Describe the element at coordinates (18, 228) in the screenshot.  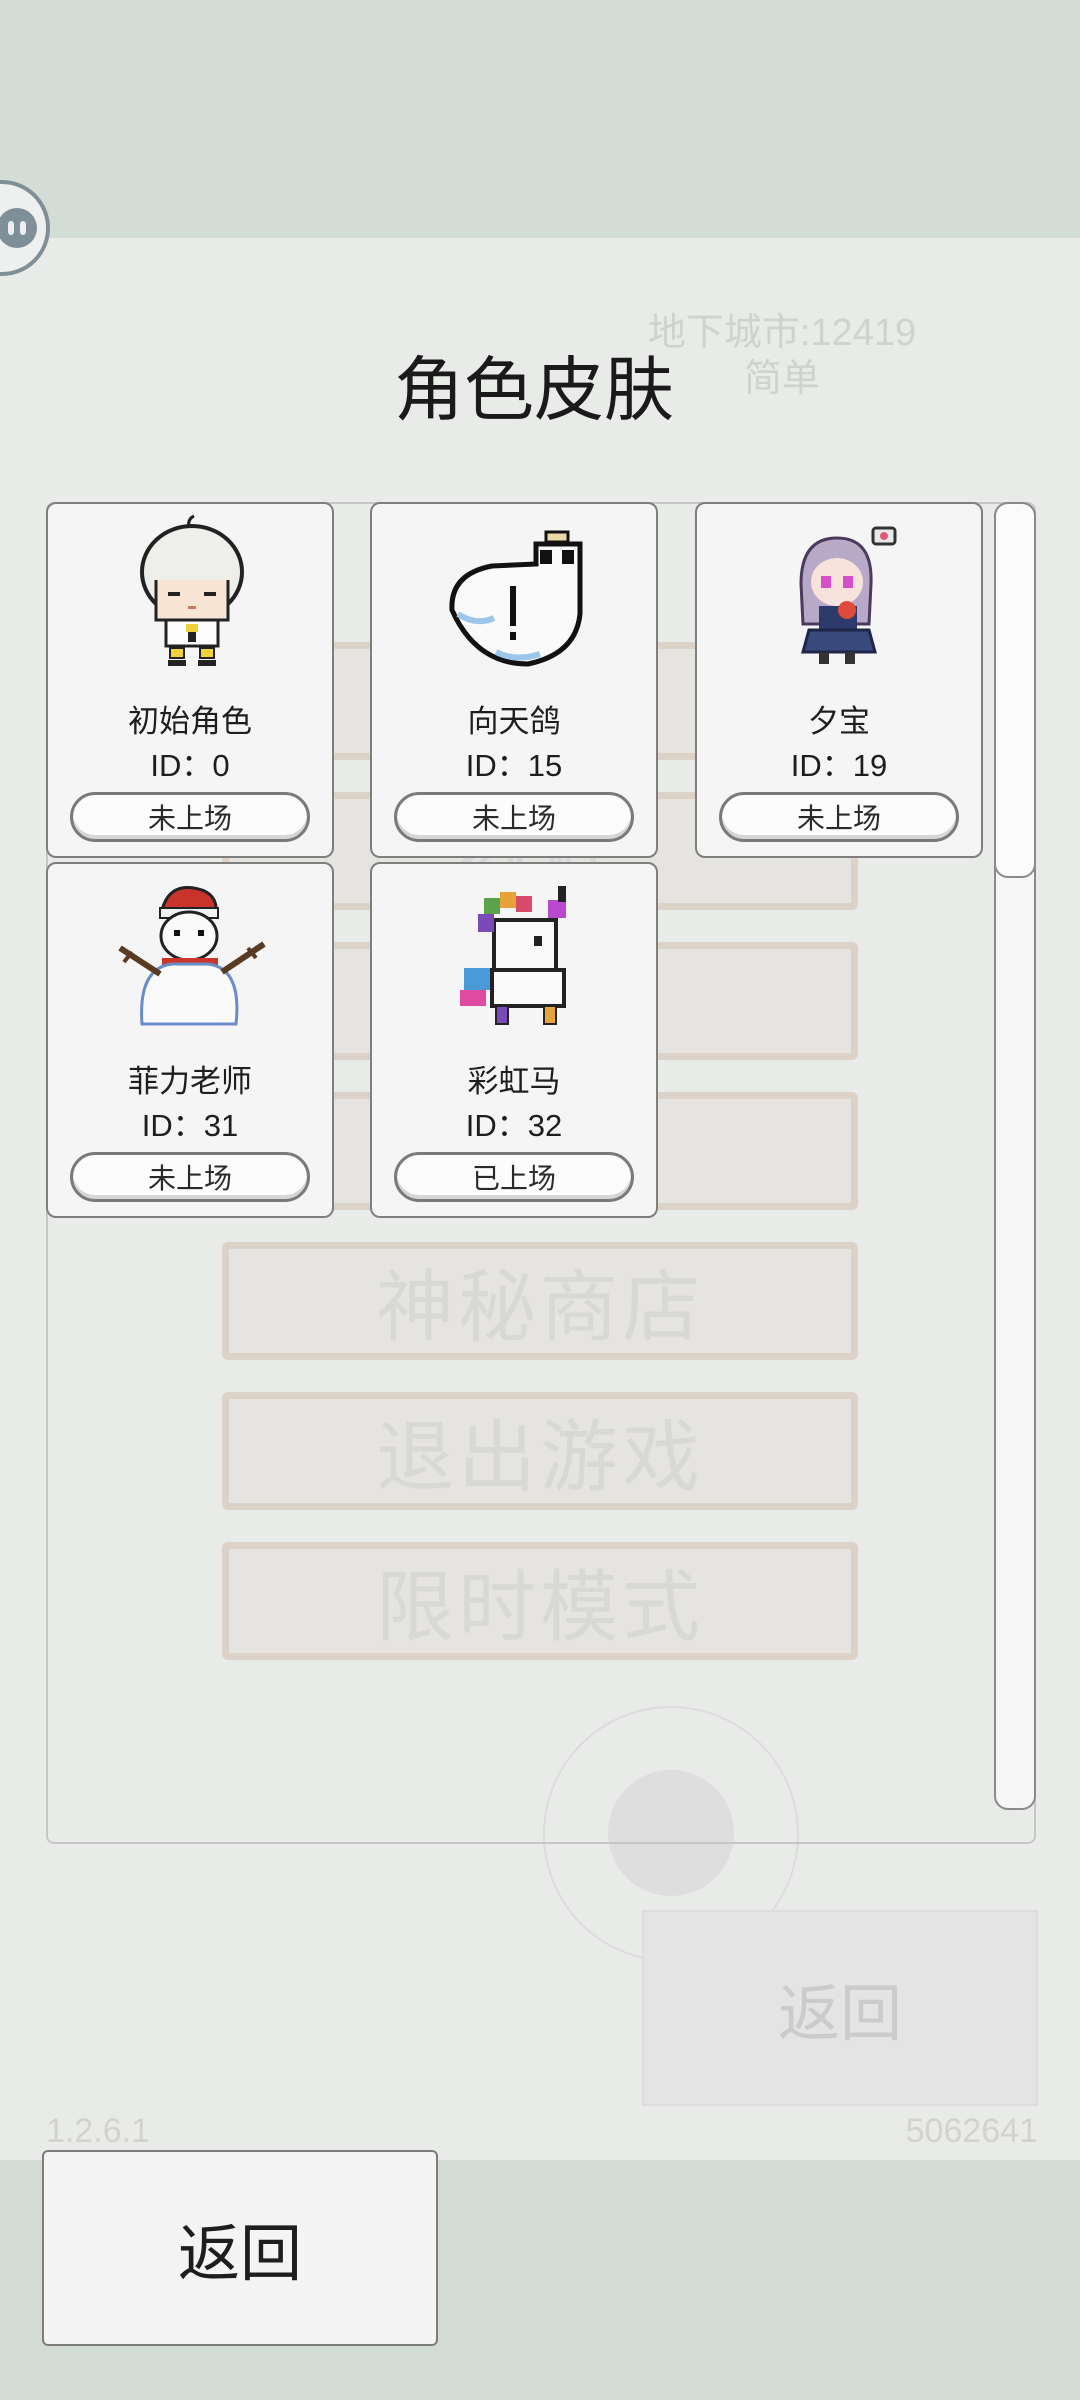
I see `assistant-face-icon` at that location.